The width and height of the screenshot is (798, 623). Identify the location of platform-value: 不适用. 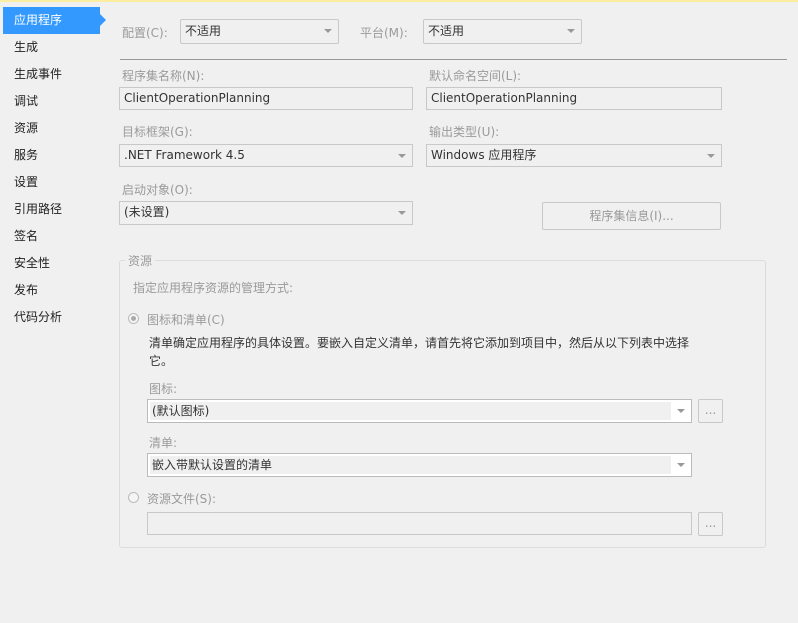
(446, 31).